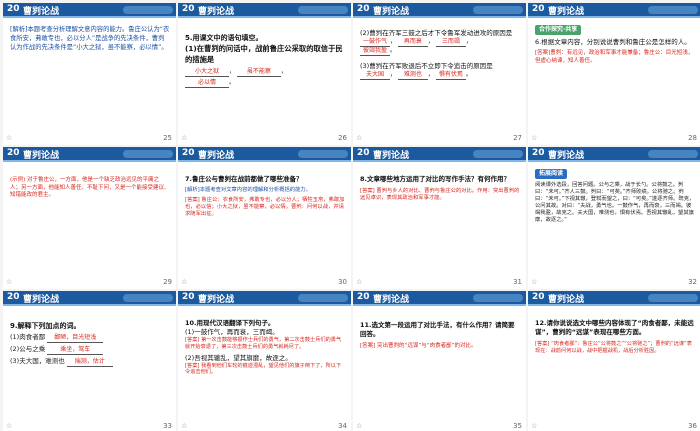 The height and width of the screenshot is (431, 700). I want to click on section-tag: 合作探究·共享, so click(558, 30).